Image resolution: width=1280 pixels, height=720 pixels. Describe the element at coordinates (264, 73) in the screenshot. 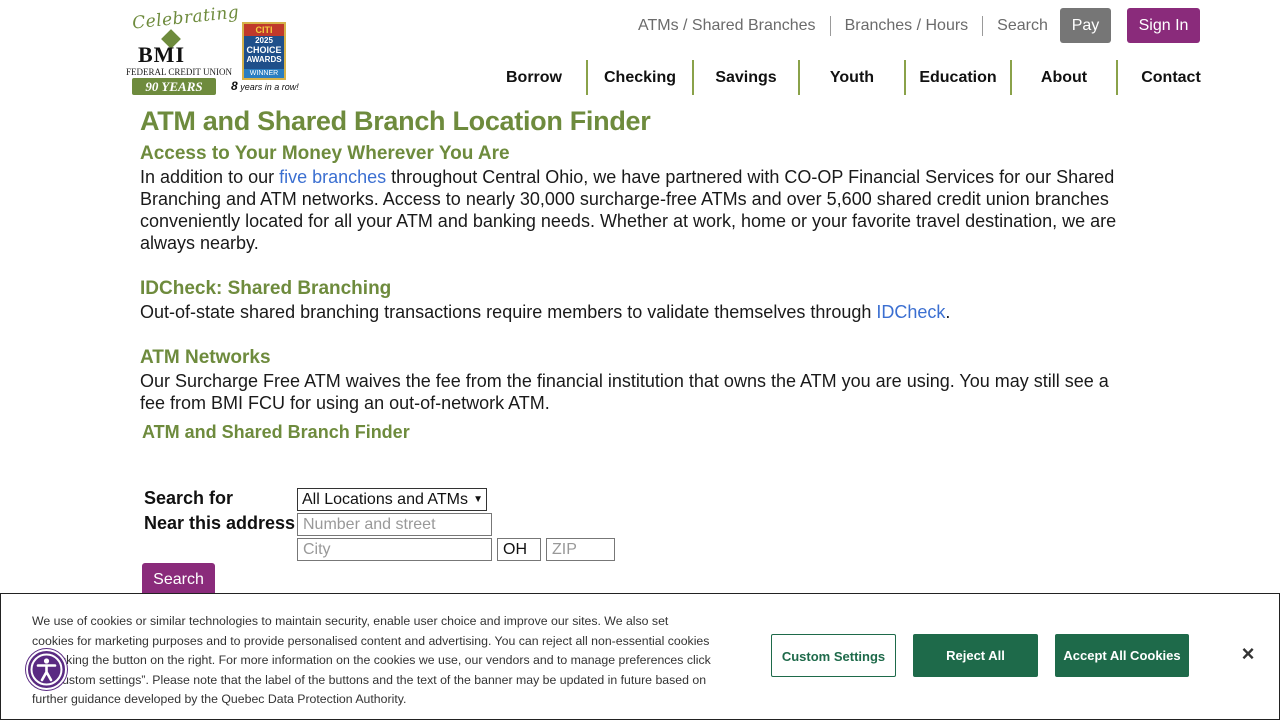

I see `award-winner-text: WINNER` at that location.